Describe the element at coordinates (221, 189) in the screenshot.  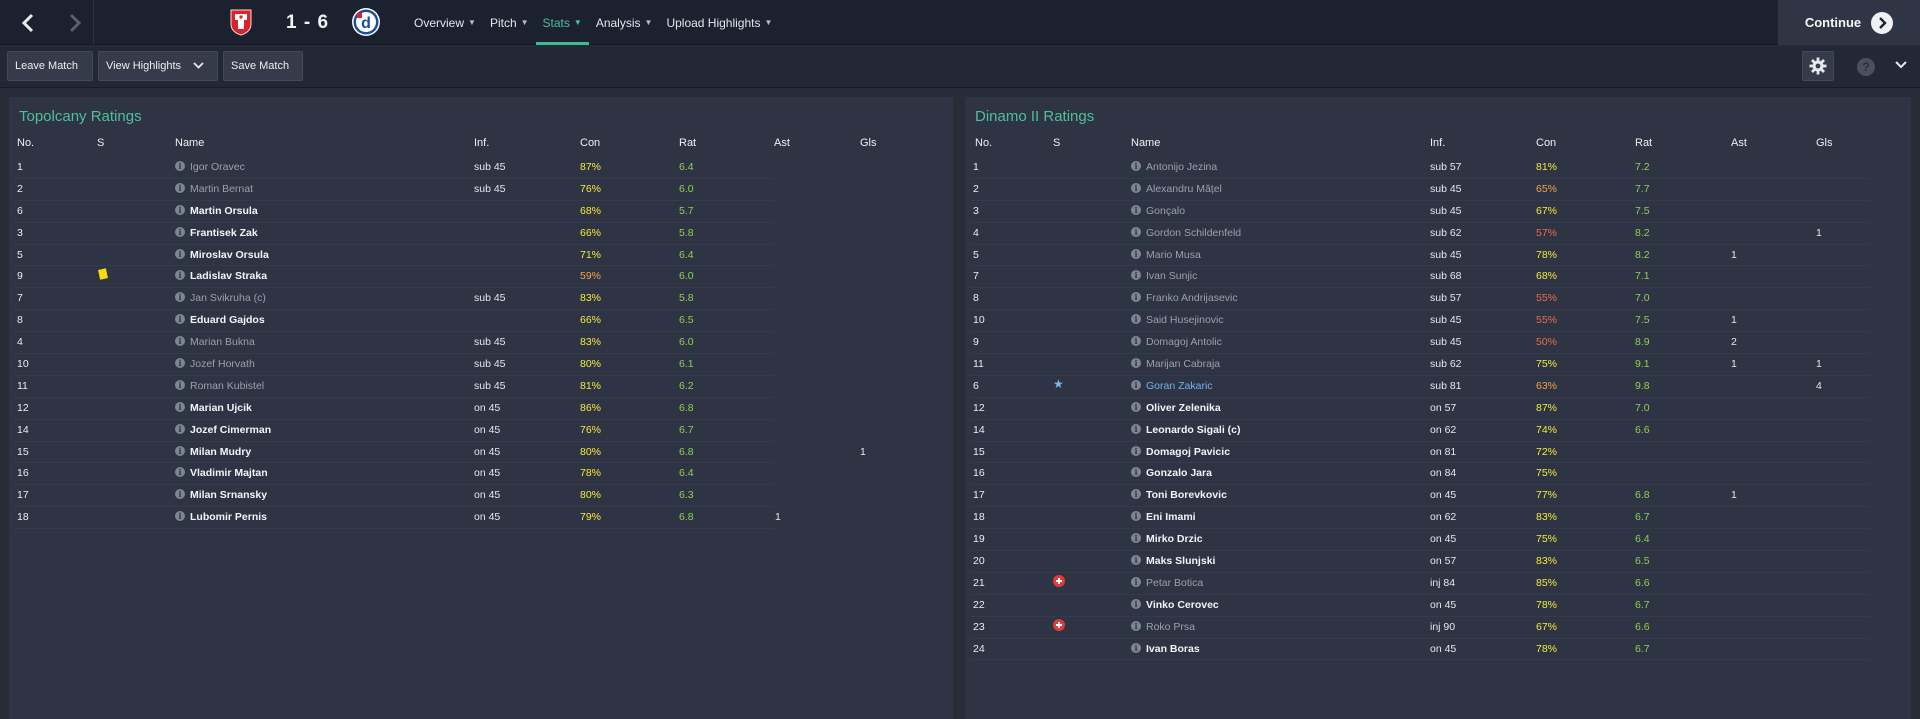
I see `player-name: Martin Bernat` at that location.